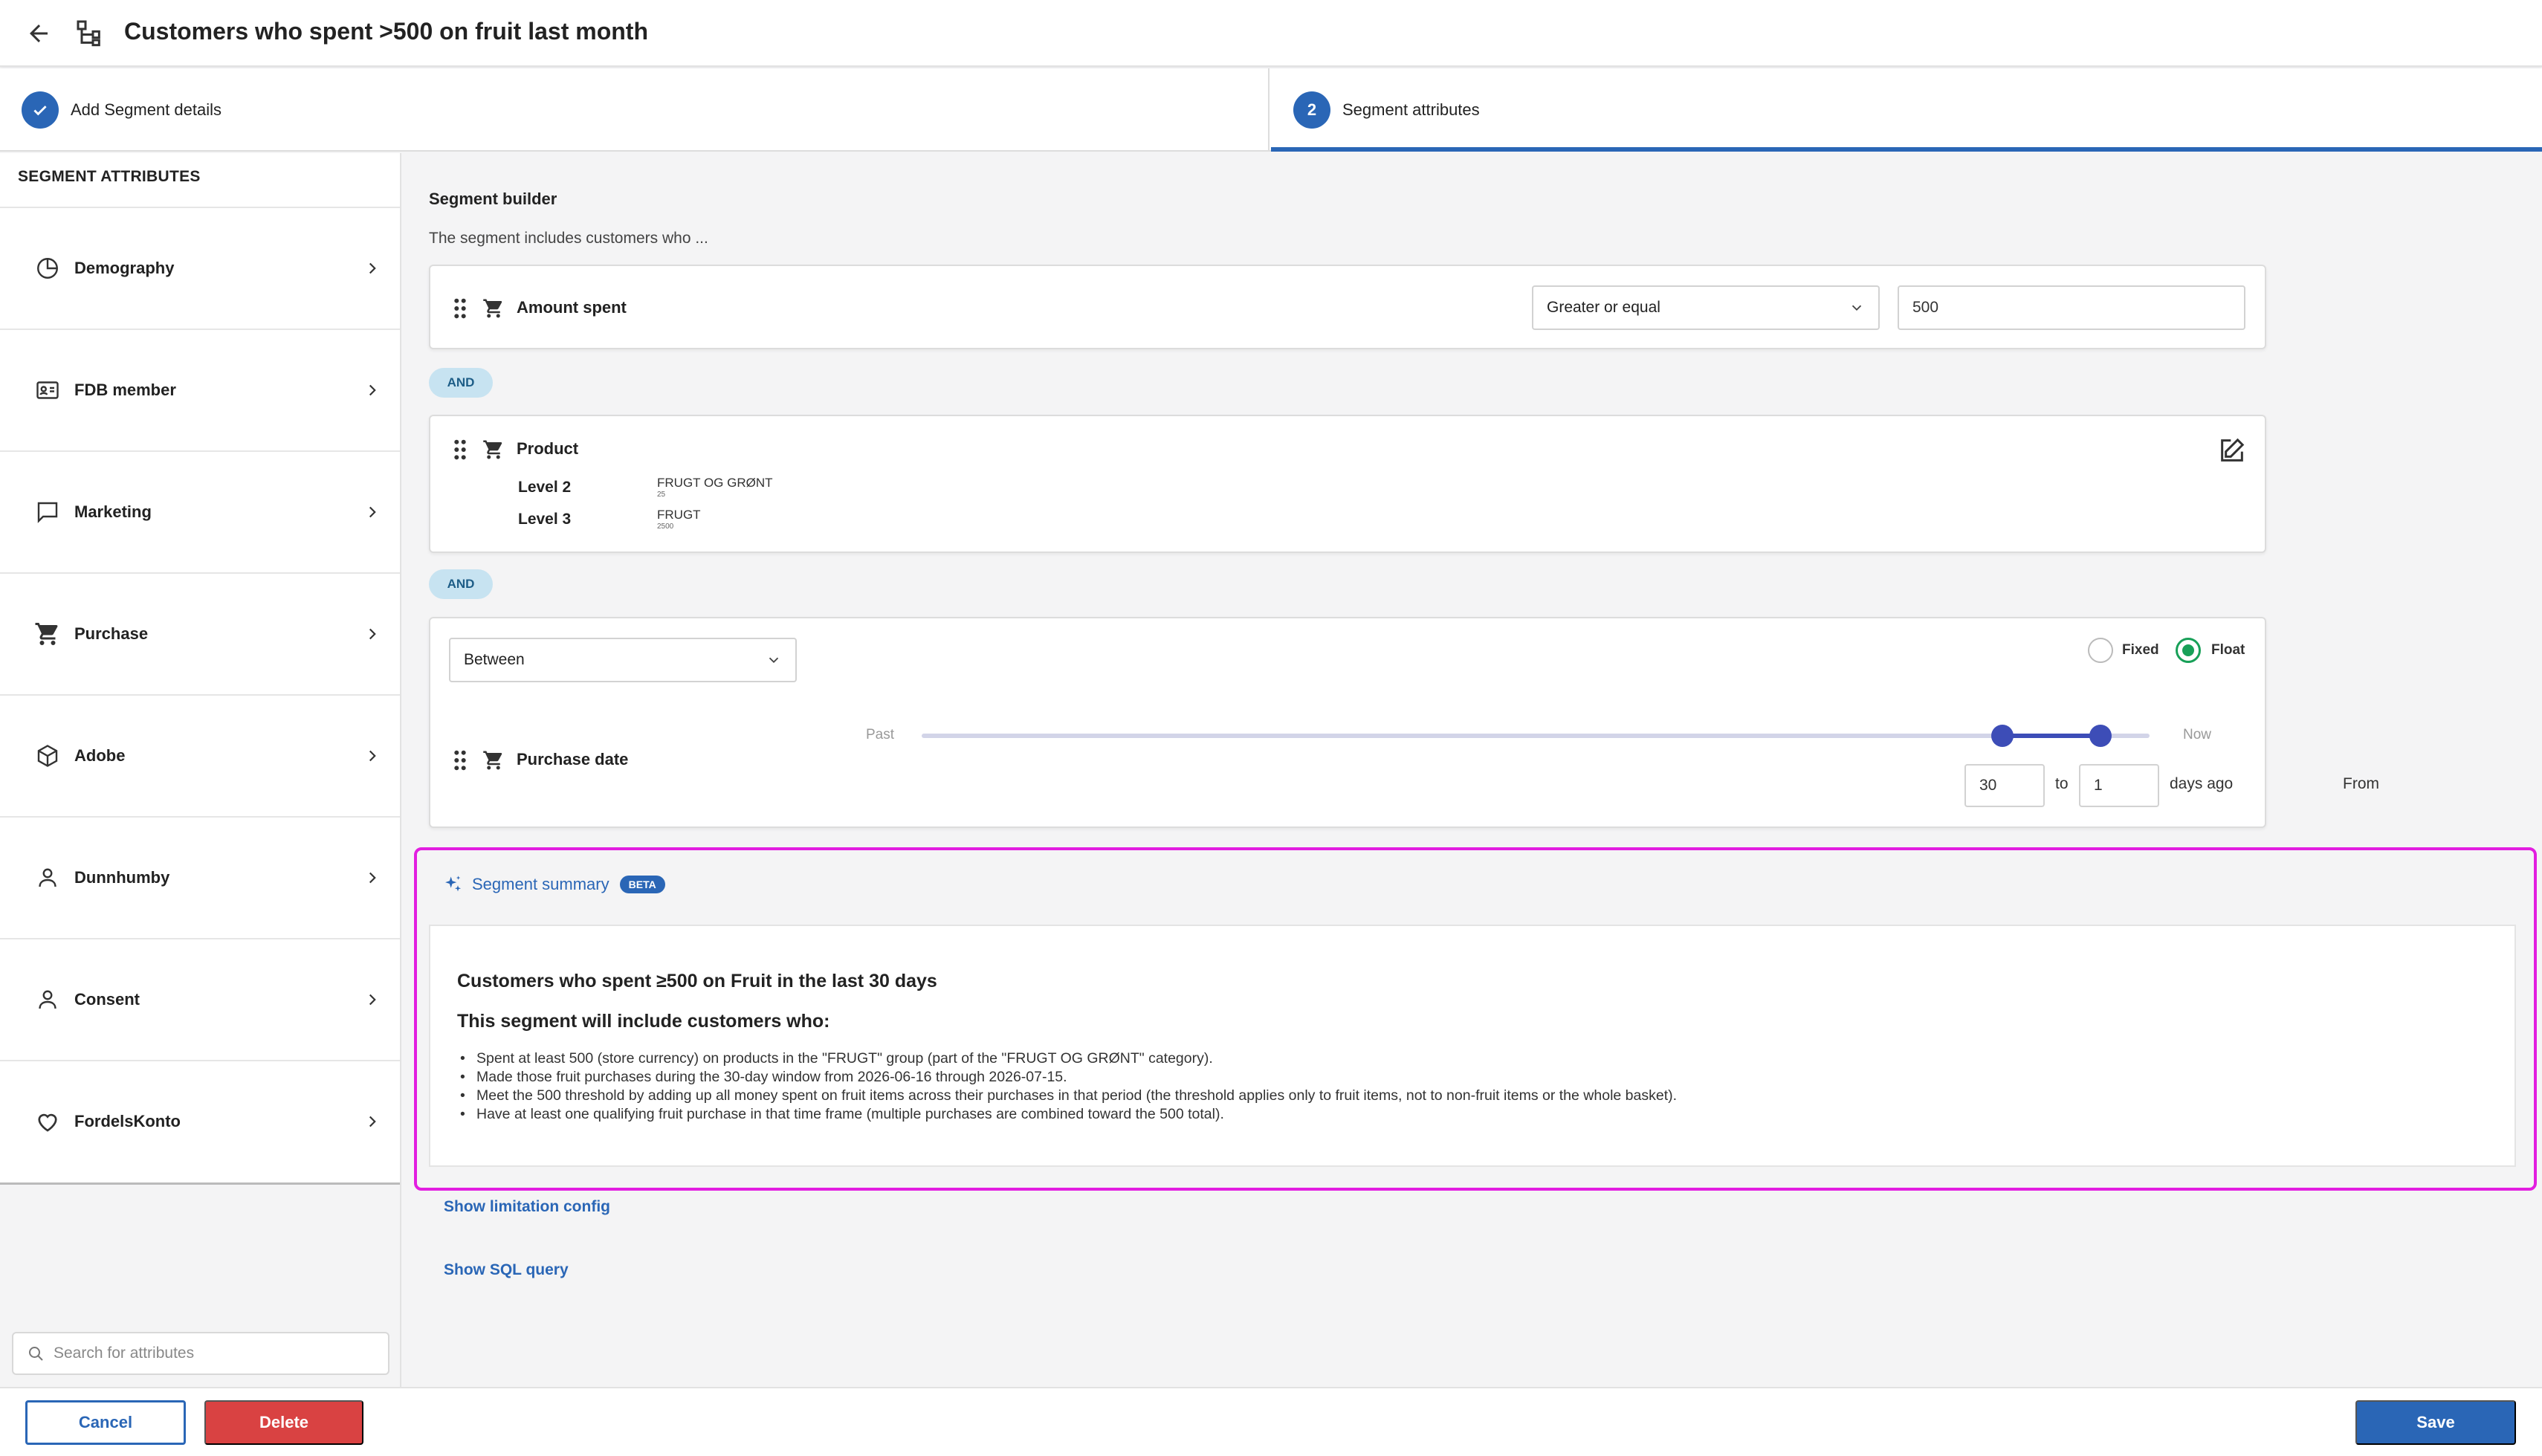 The height and width of the screenshot is (1456, 2542). What do you see at coordinates (635, 110) in the screenshot?
I see `step-add-segment-details: Add Segment details` at bounding box center [635, 110].